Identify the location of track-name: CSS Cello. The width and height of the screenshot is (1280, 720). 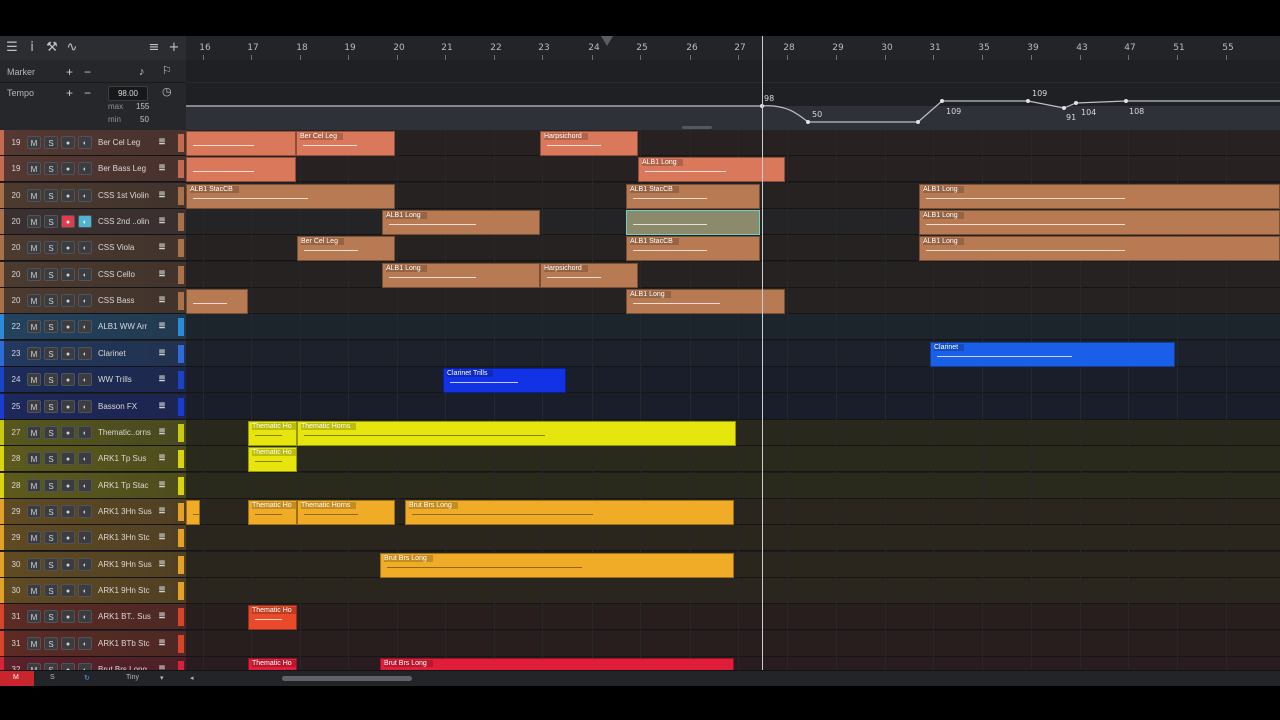
(127, 274).